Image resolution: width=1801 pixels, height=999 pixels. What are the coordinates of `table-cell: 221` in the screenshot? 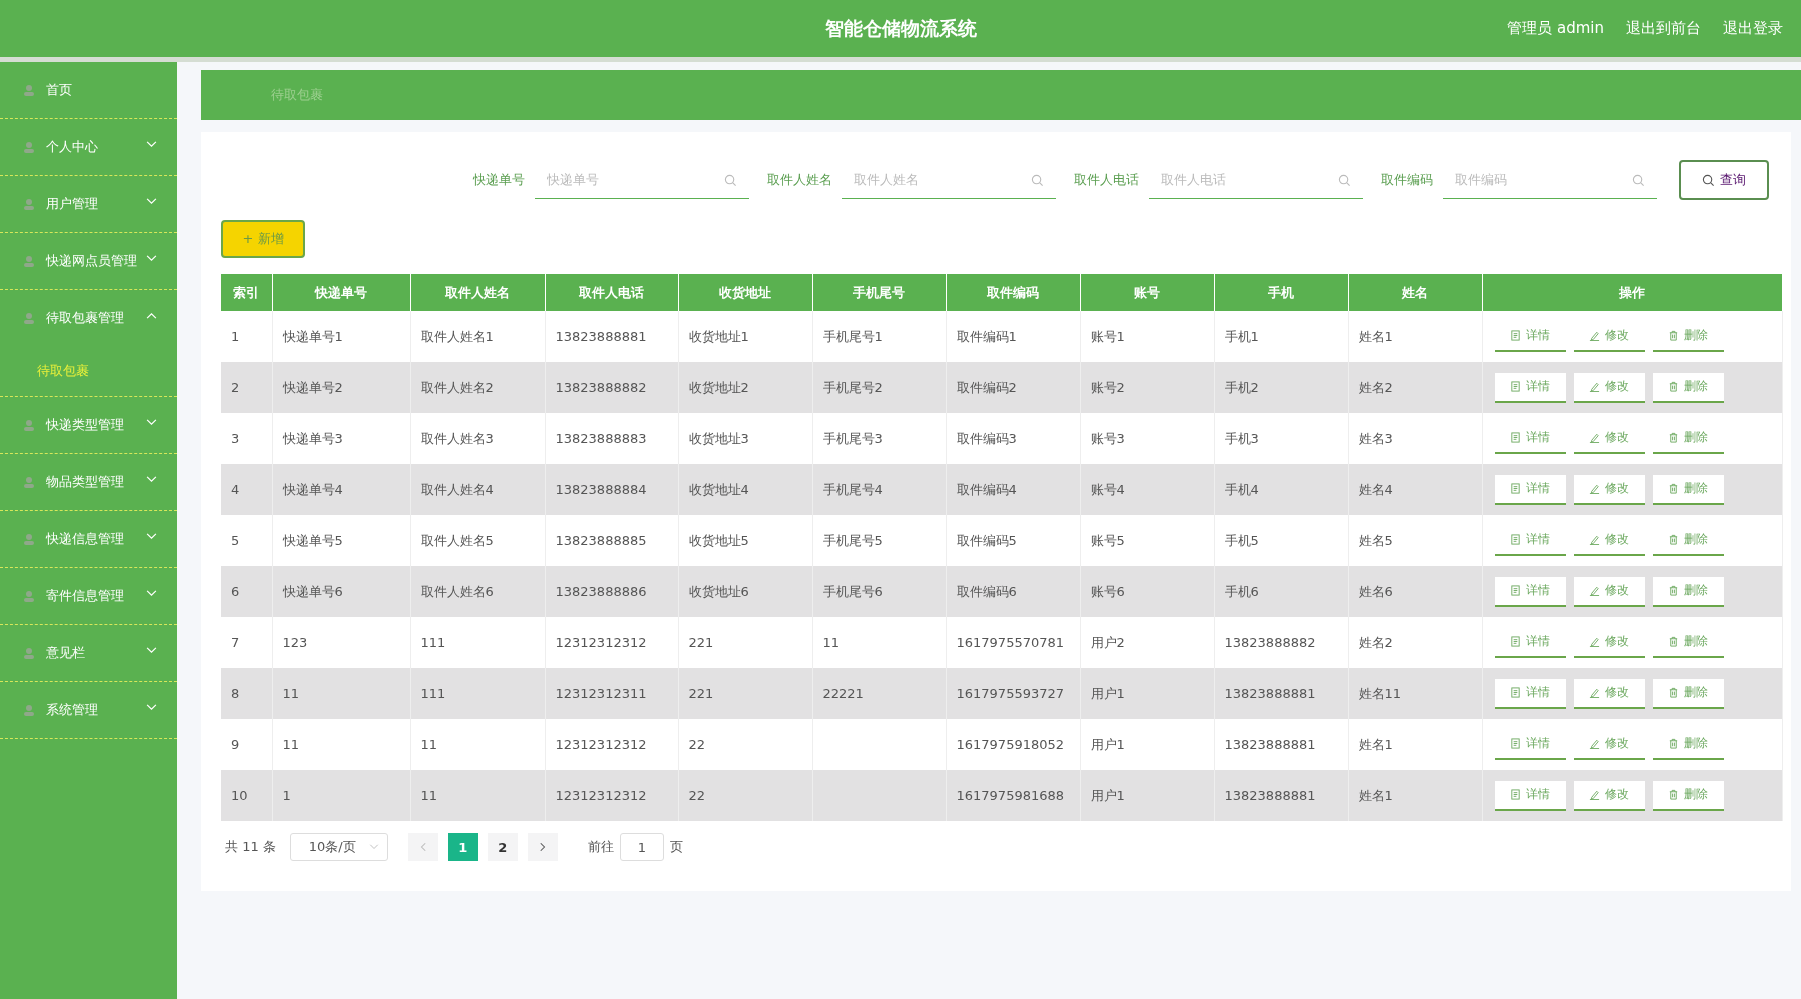 It's located at (745, 642).